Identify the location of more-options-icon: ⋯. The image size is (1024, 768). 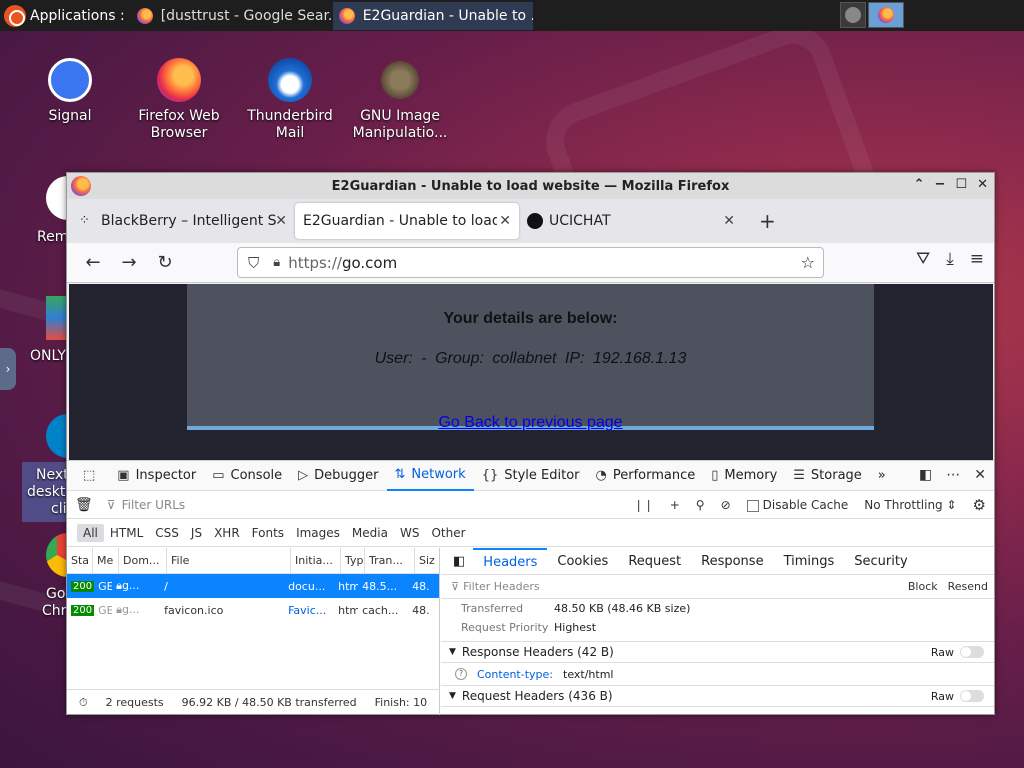
(953, 475).